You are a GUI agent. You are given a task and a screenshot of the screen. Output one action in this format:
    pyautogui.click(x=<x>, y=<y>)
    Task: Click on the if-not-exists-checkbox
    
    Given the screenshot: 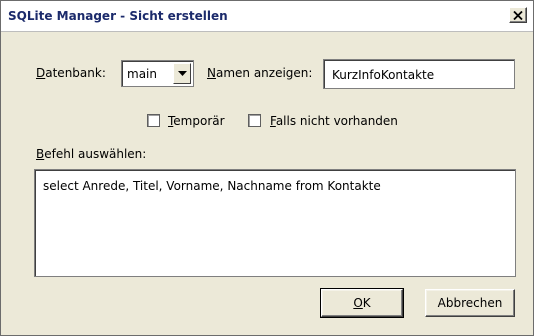 What is the action you would take?
    pyautogui.click(x=254, y=120)
    